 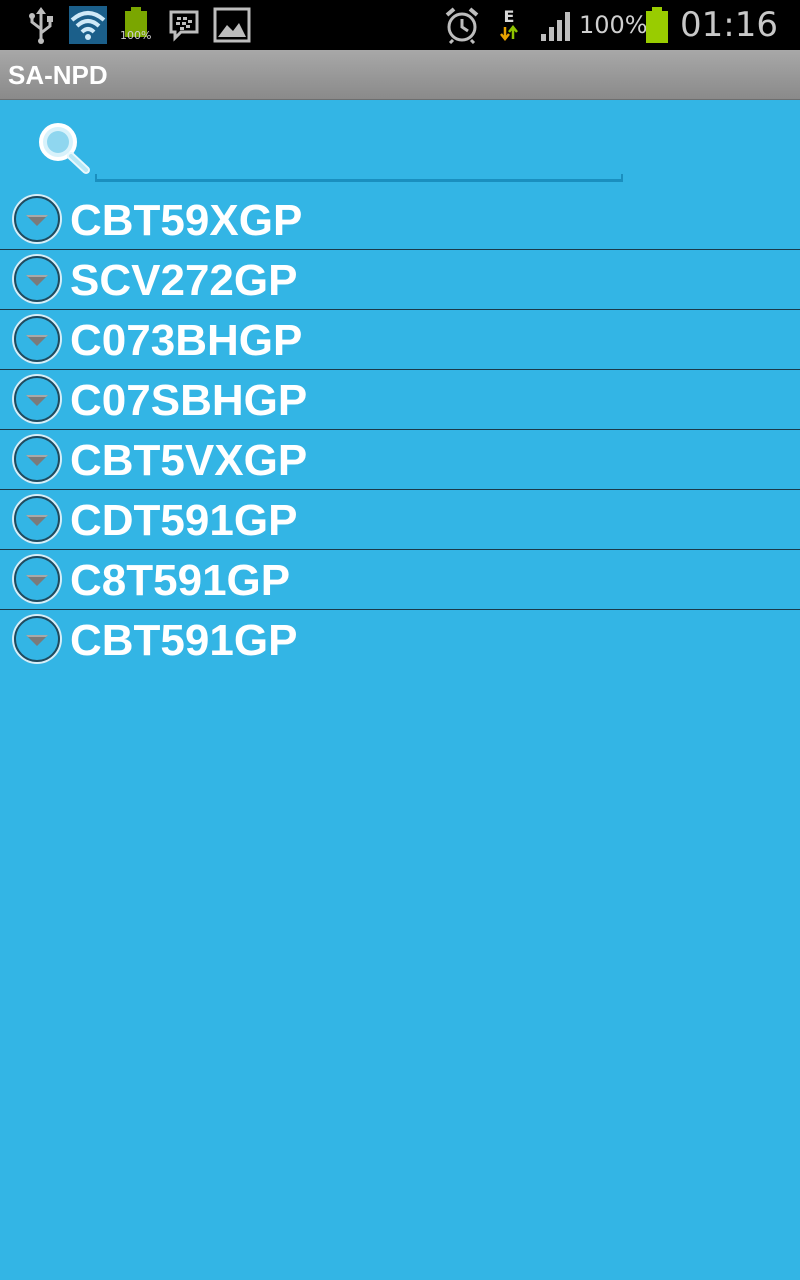 I want to click on list-item: CBT5VXGP, so click(x=400, y=460).